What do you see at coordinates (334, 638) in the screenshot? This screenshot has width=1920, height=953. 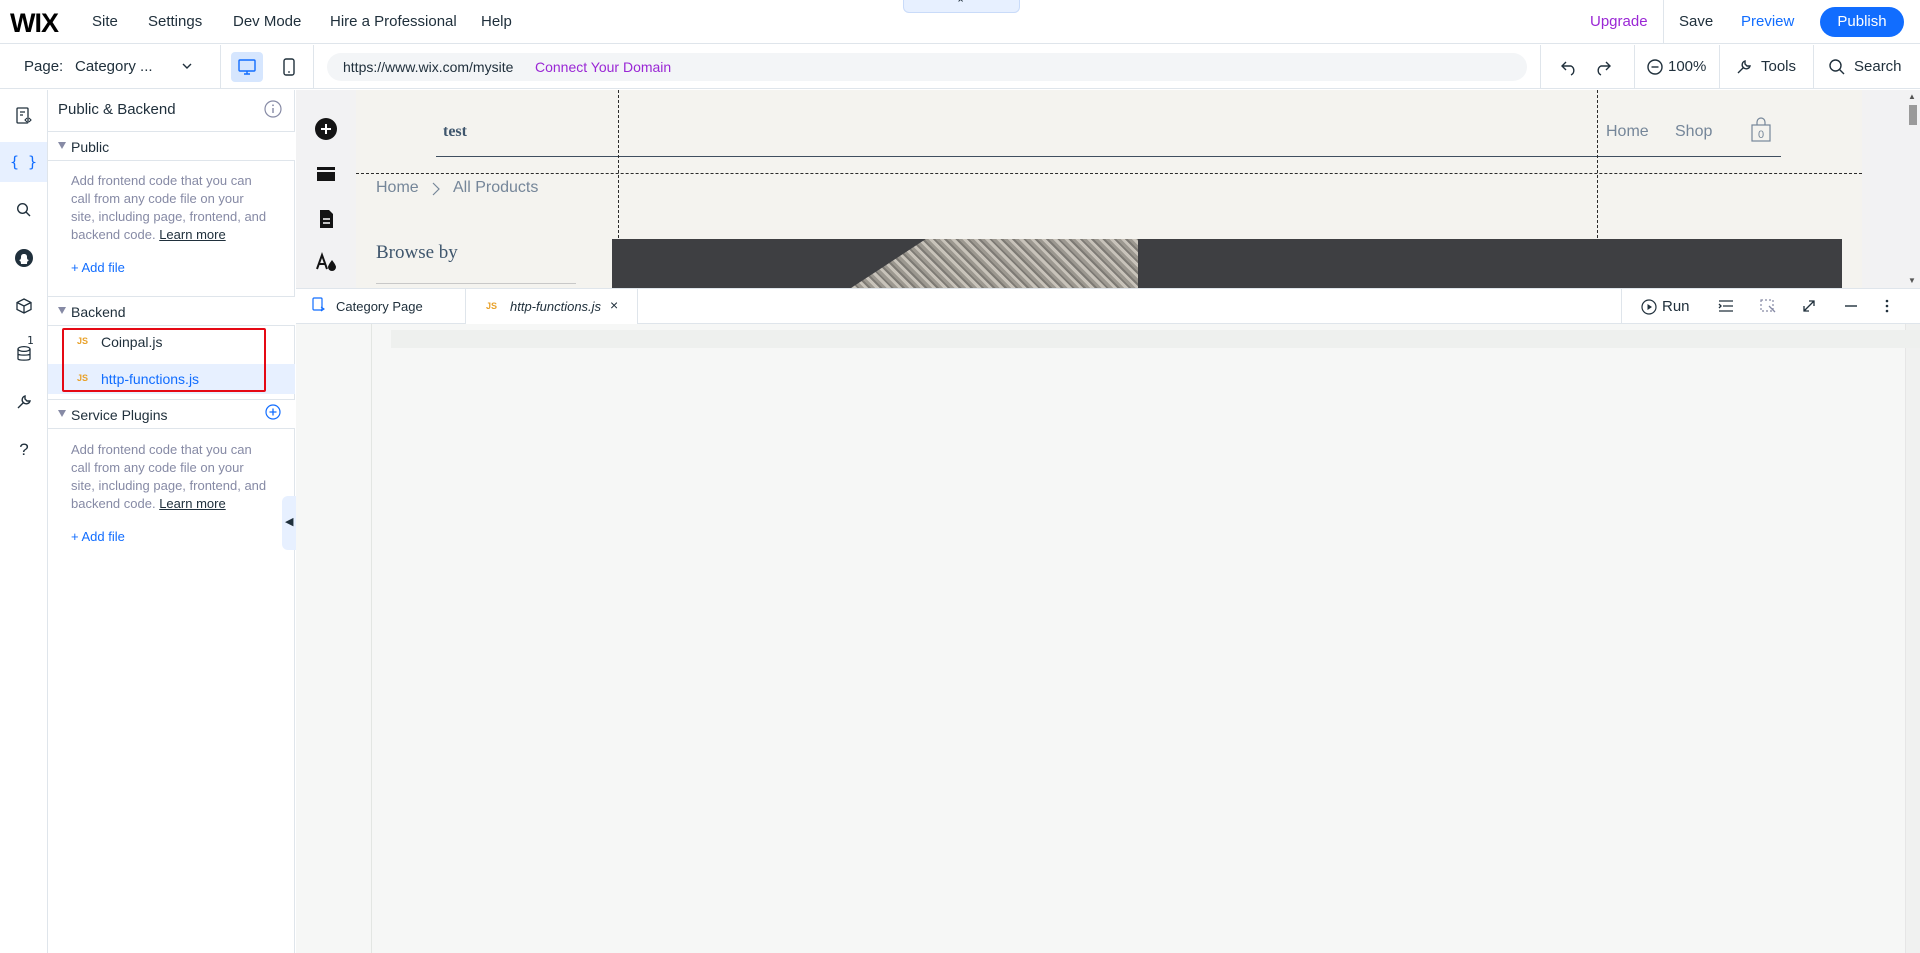 I see `line-number-gutter` at bounding box center [334, 638].